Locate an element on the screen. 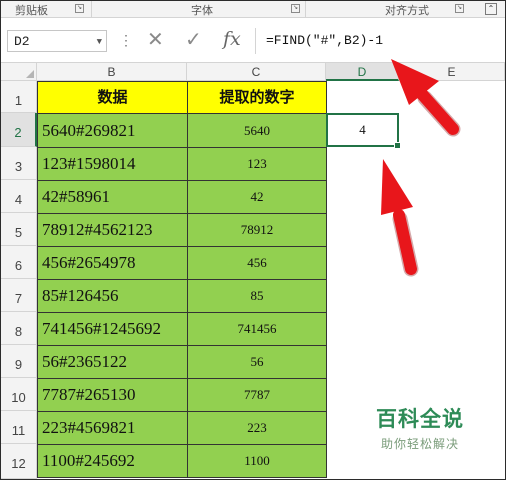  arrow-to-formula-icon is located at coordinates (426, 98).